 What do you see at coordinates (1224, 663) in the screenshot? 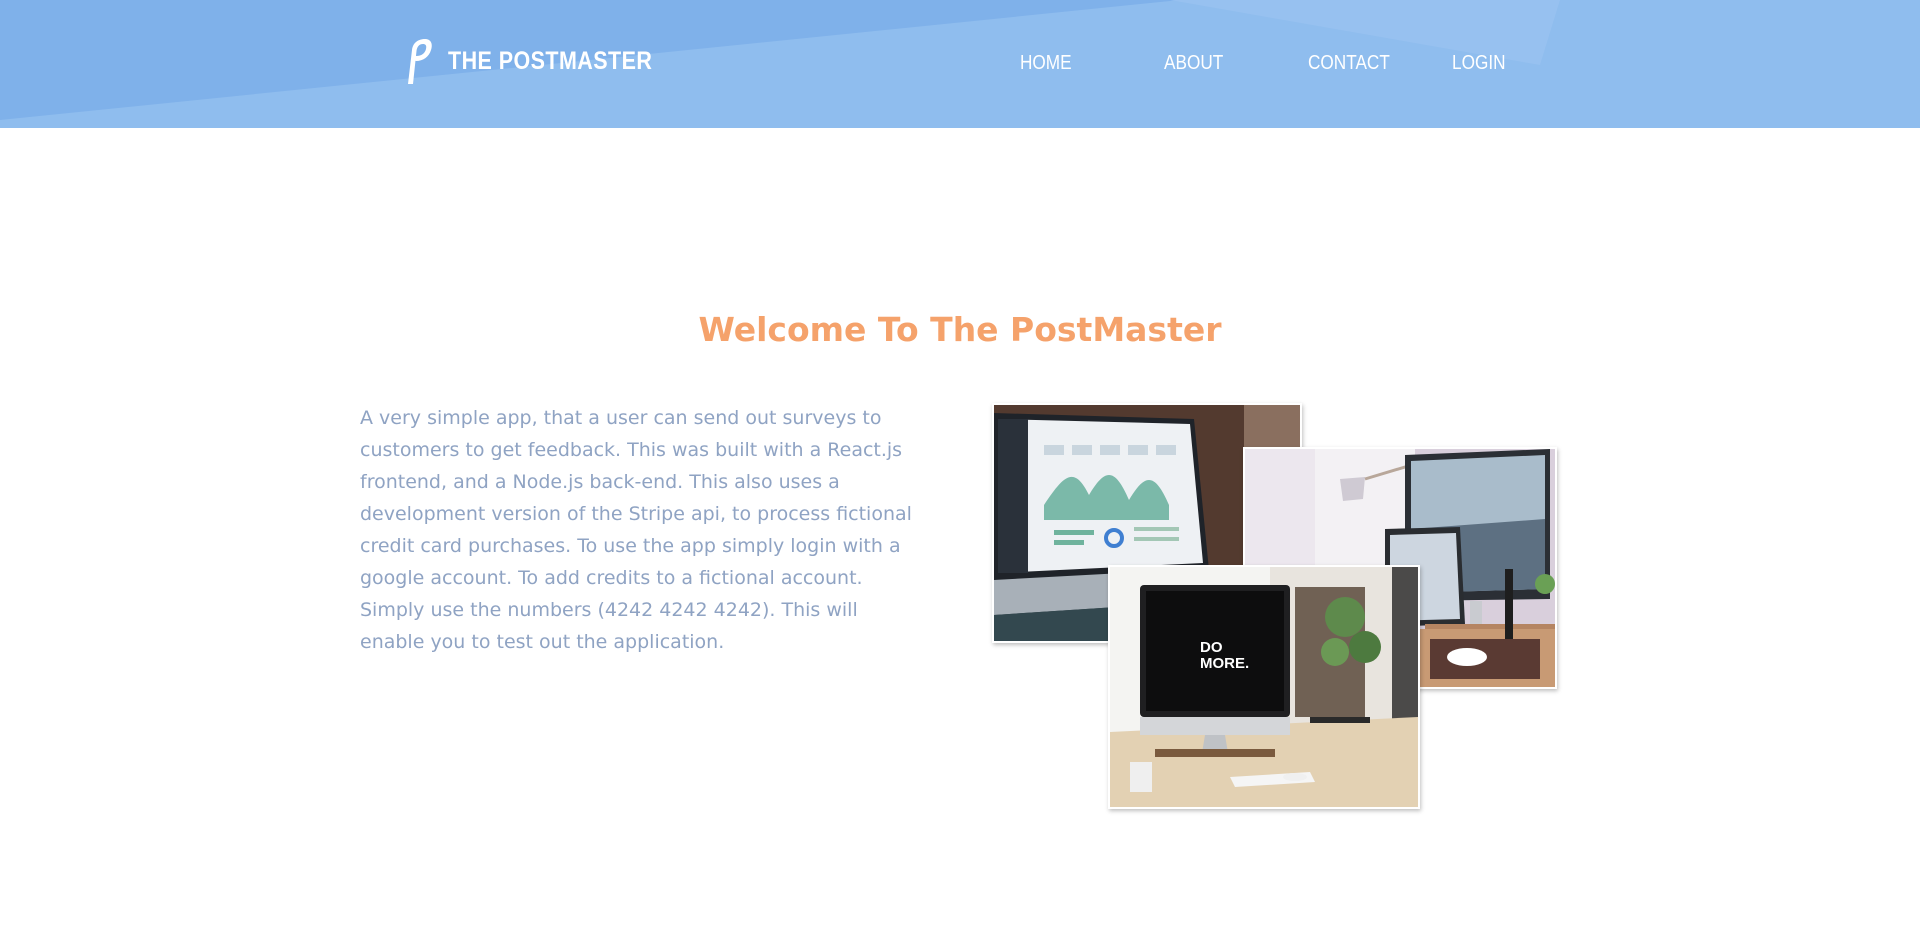
I see `svg-text: MORE.` at bounding box center [1224, 663].